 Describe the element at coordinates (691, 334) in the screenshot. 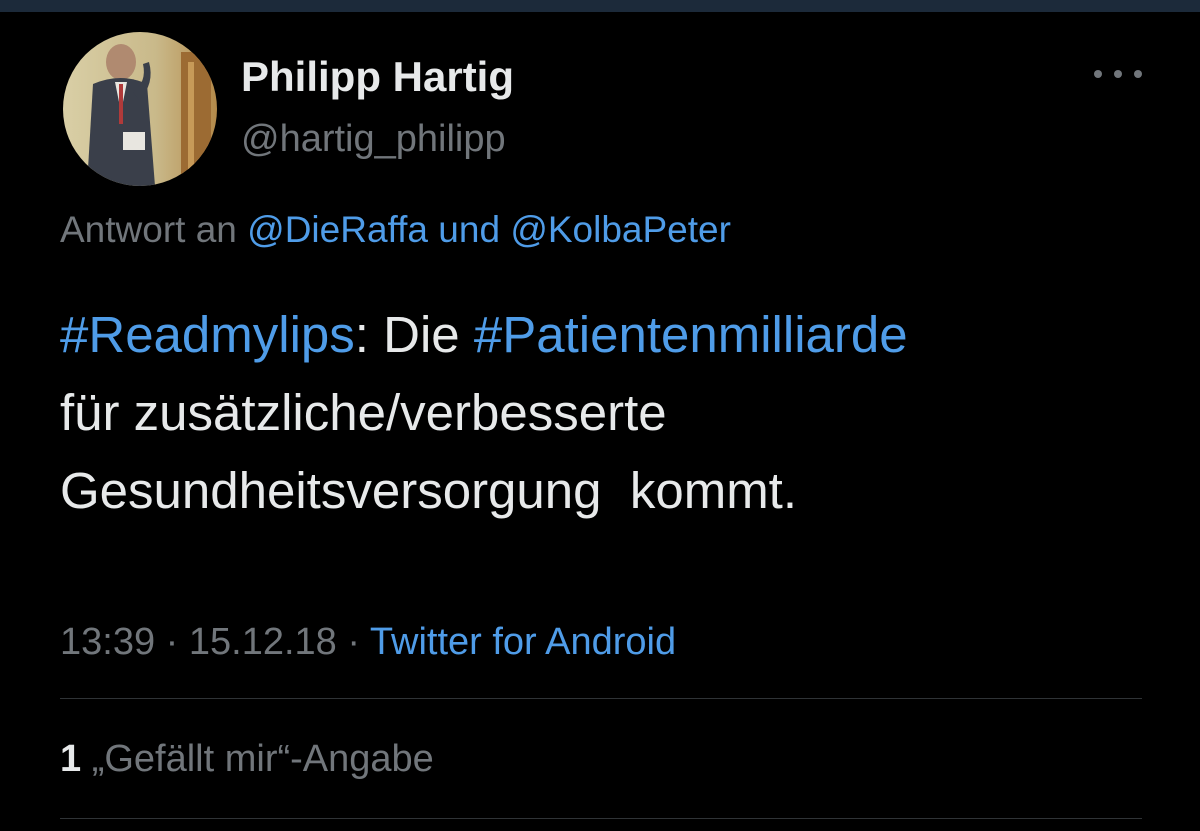

I see `hashtag-patientenmilliarde: #Patientenmilliarde` at that location.